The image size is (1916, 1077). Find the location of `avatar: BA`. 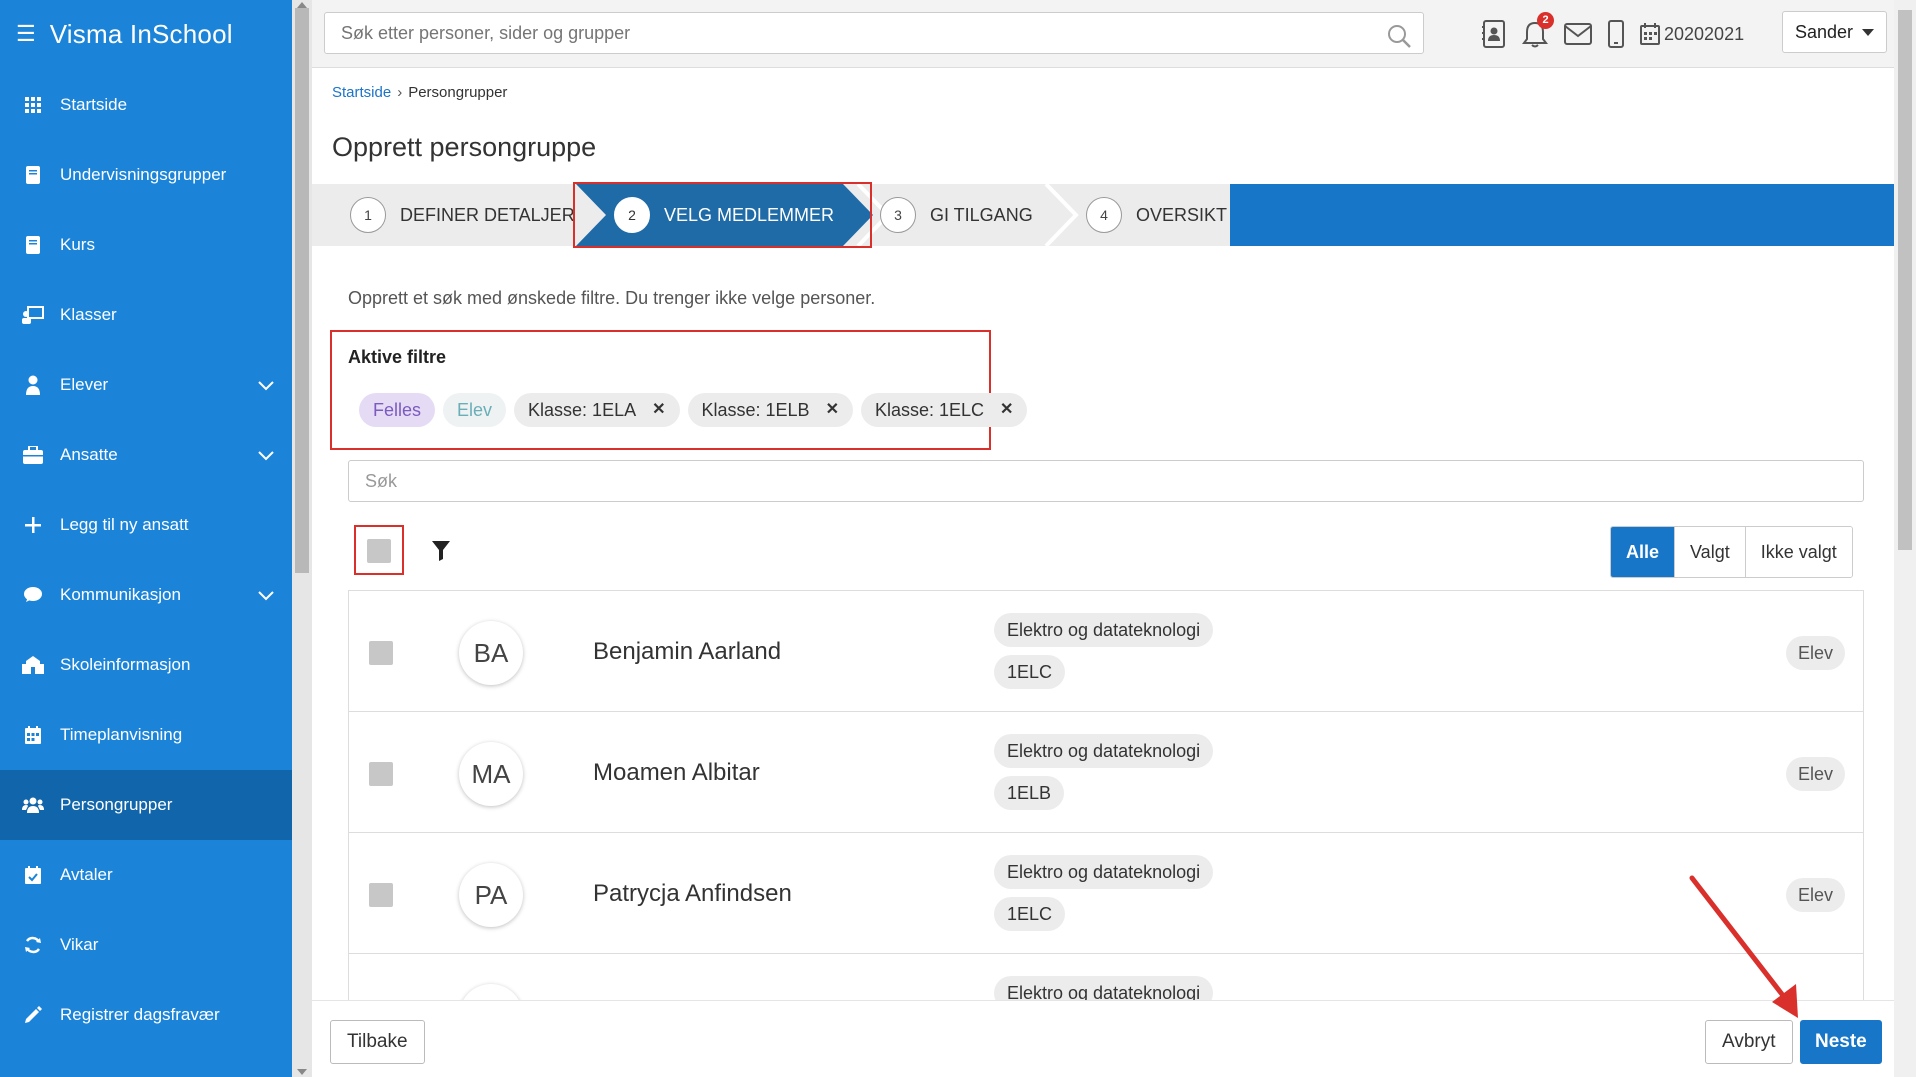

avatar: BA is located at coordinates (491, 653).